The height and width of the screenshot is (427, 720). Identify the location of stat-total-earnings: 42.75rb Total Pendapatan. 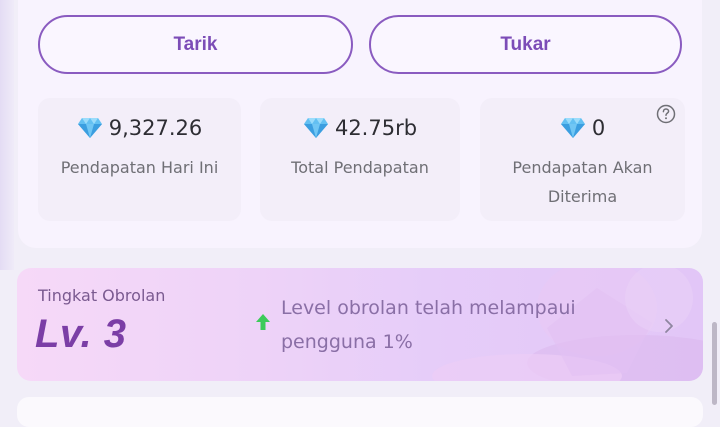
(360, 159).